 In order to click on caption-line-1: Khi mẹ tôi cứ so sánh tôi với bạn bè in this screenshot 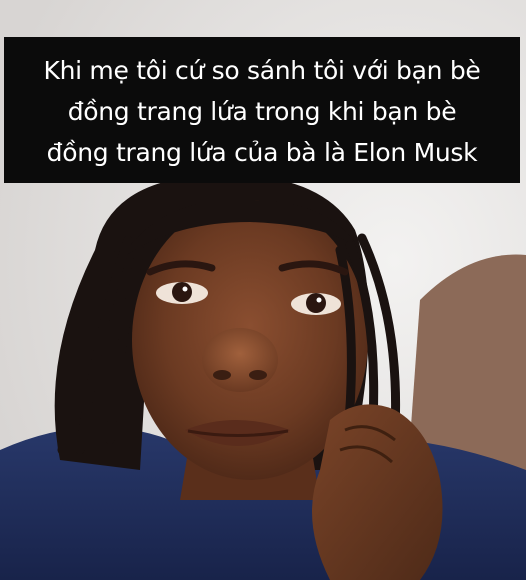, I will do `click(262, 70)`.